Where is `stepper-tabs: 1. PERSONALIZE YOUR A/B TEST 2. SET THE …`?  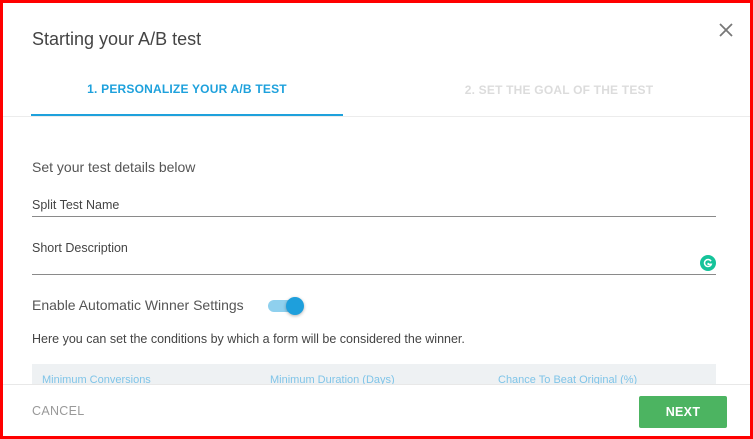 stepper-tabs: 1. PERSONALIZE YOUR A/B TEST 2. SET THE … is located at coordinates (376, 90).